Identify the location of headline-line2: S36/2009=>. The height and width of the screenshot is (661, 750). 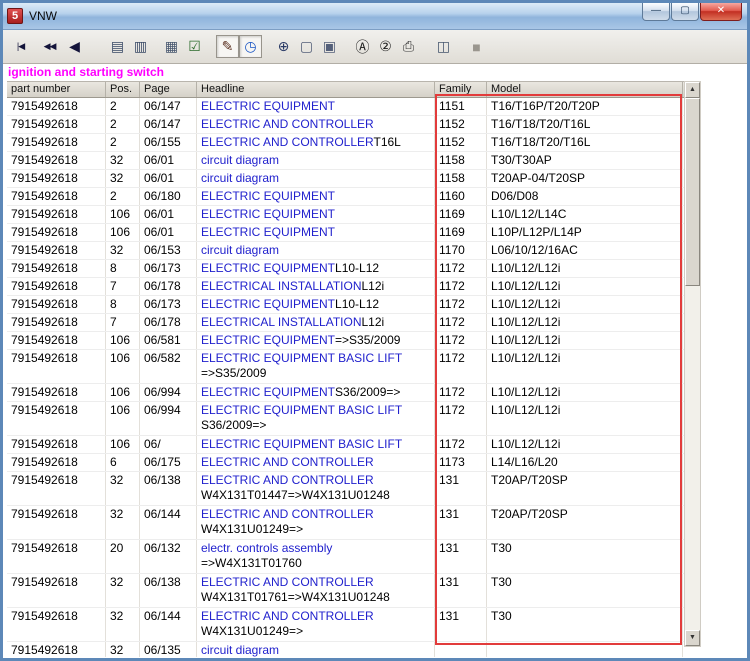
(234, 425).